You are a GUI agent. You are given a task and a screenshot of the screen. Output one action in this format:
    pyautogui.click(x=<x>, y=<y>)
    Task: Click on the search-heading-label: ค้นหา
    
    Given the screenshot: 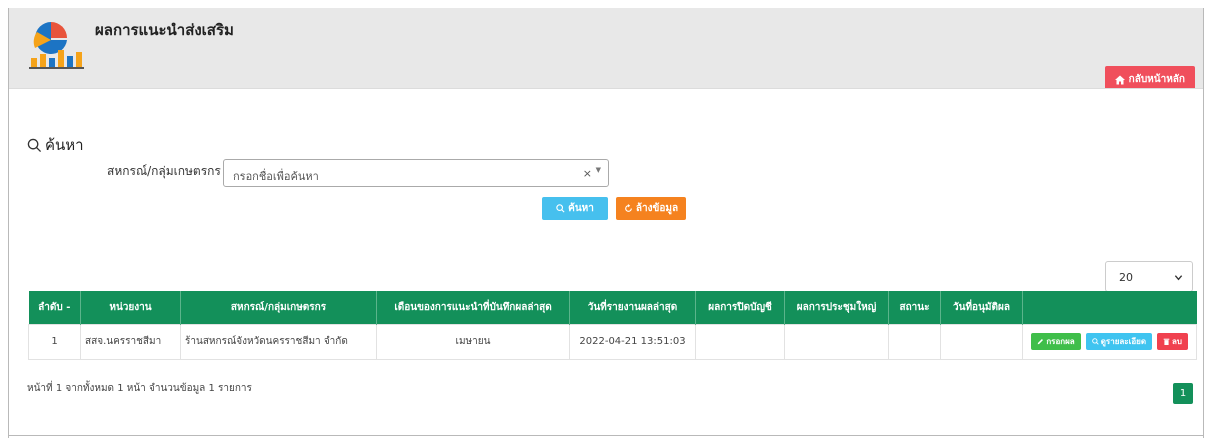 What is the action you would take?
    pyautogui.click(x=64, y=145)
    